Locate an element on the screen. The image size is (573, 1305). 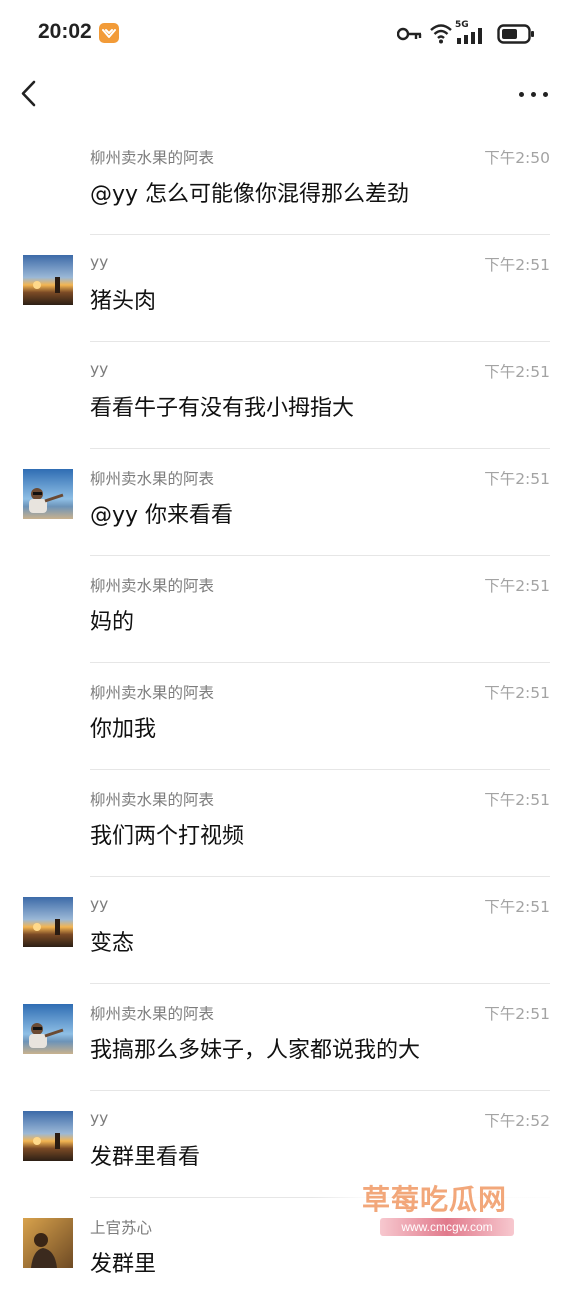
message-text: 你加我 is located at coordinates (123, 729).